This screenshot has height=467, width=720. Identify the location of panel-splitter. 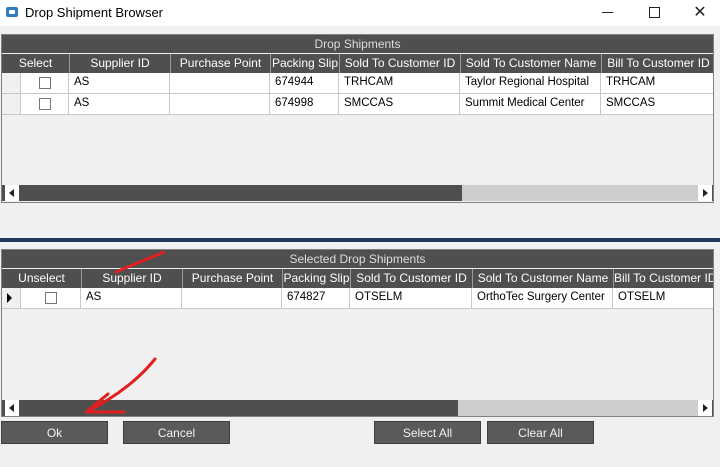
(360, 240).